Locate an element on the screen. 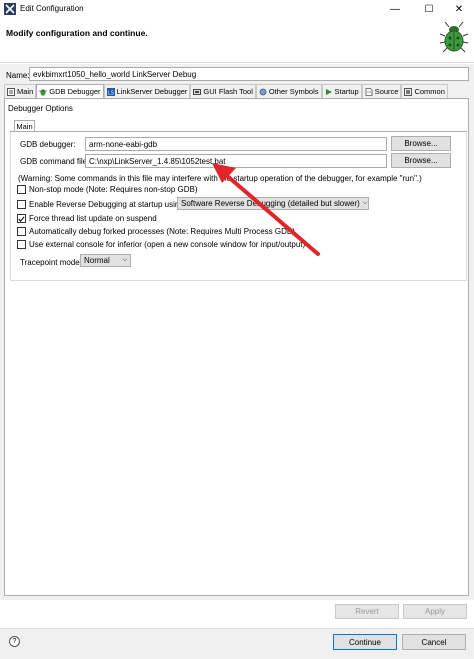 This screenshot has height=659, width=474. tab-common: Common is located at coordinates (424, 91).